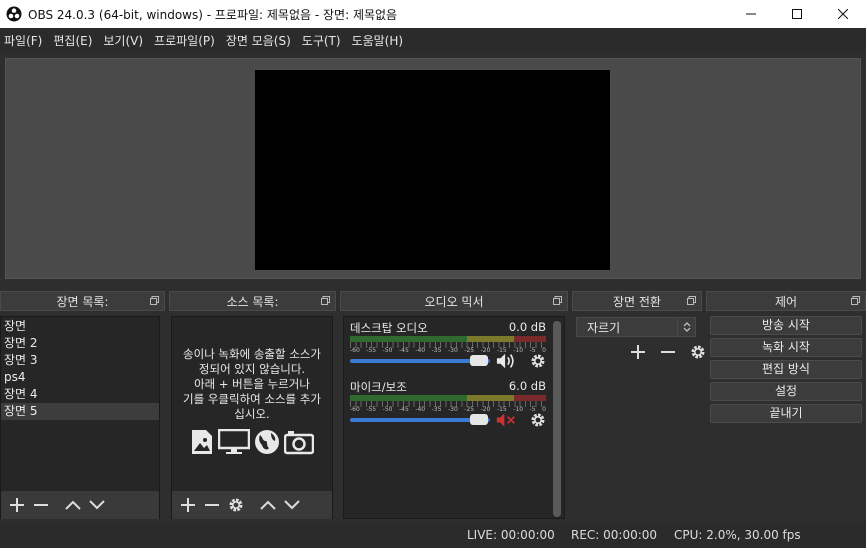 The height and width of the screenshot is (548, 866). What do you see at coordinates (41, 505) in the screenshot?
I see `remove-scene-button` at bounding box center [41, 505].